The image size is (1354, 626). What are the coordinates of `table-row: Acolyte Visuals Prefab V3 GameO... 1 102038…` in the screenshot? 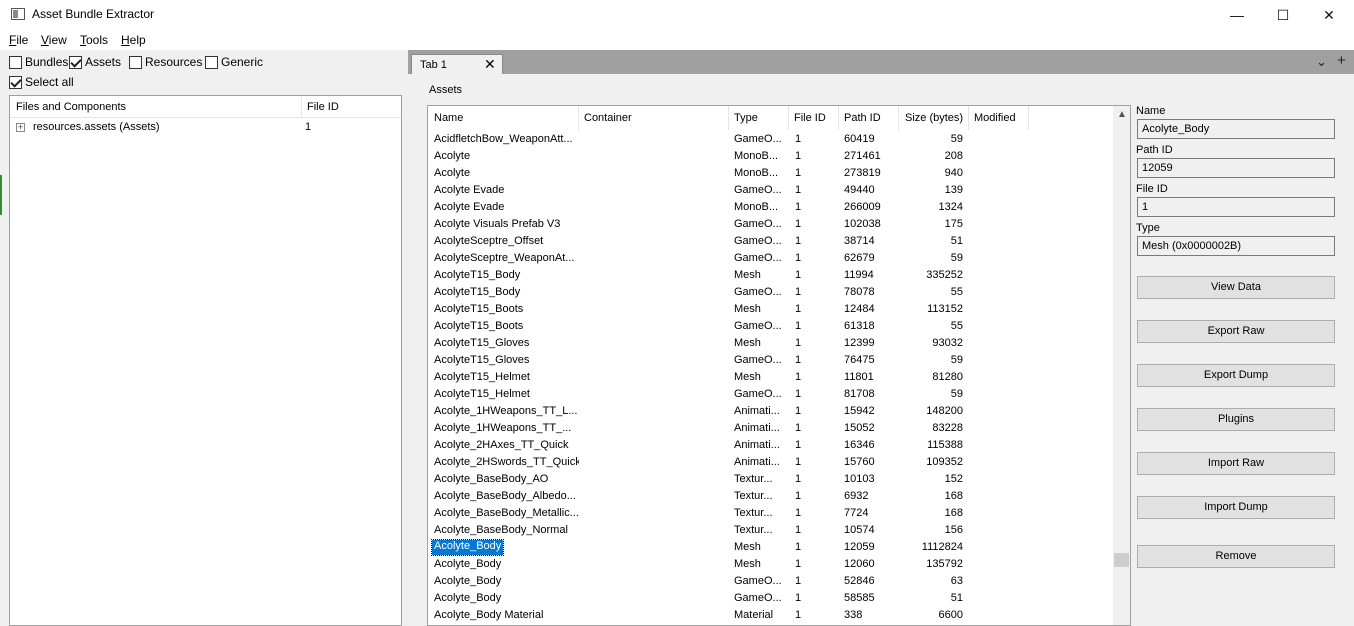 It's located at (770, 224).